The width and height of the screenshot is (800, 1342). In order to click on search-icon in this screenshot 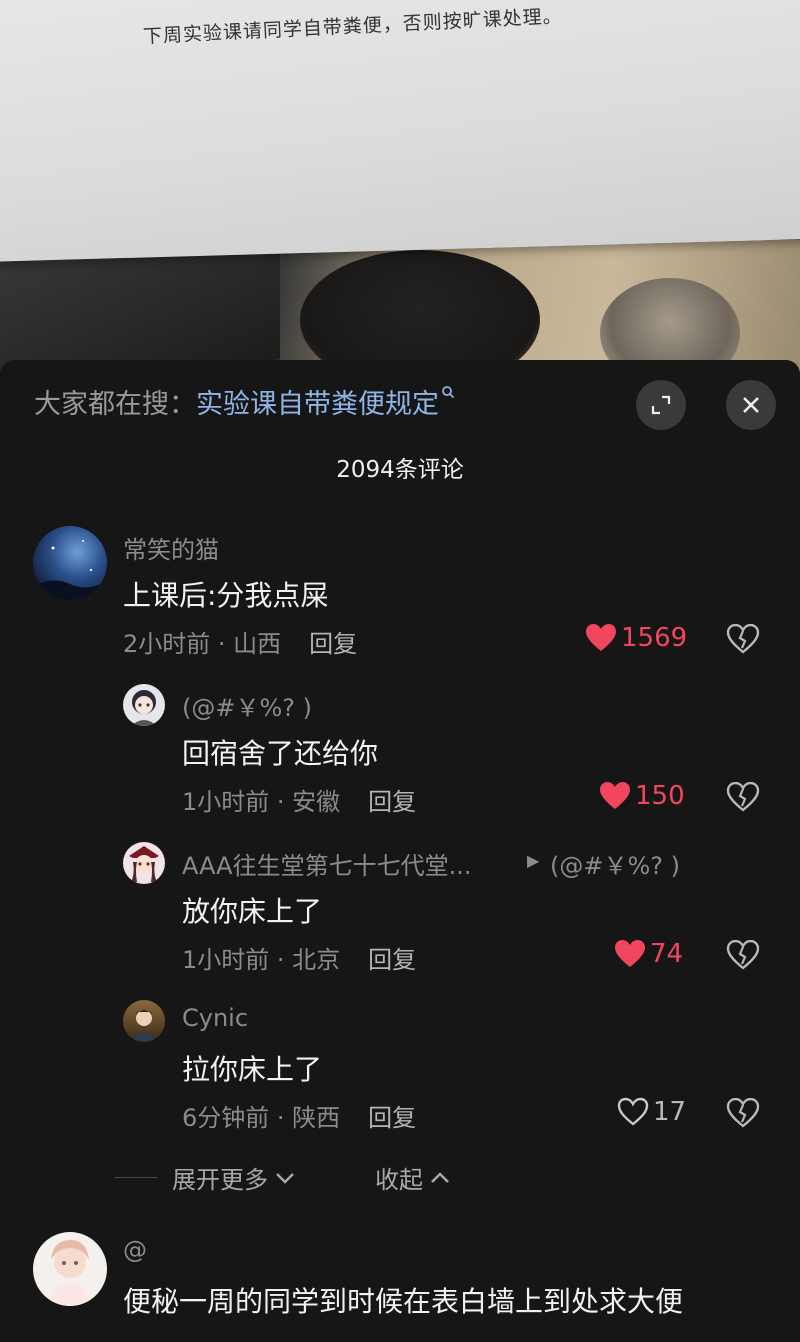, I will do `click(448, 393)`.